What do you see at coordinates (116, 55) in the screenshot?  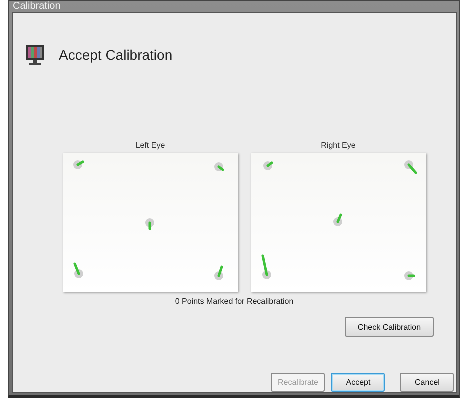 I see `dialog-heading: Accept Calibration` at bounding box center [116, 55].